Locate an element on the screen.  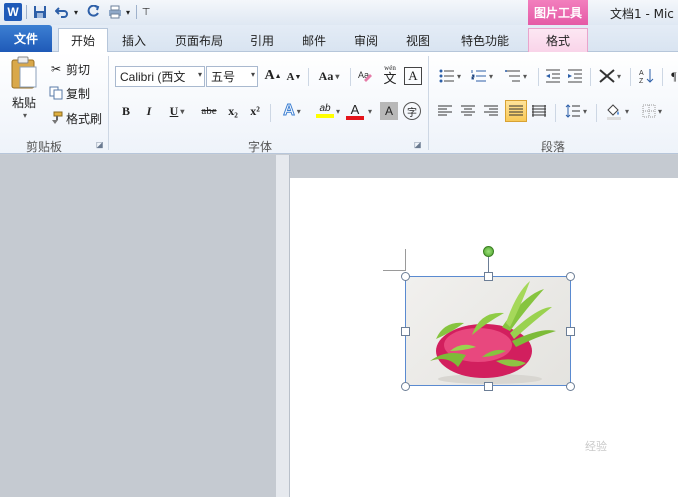
borders-icon is located at coordinates (649, 111).